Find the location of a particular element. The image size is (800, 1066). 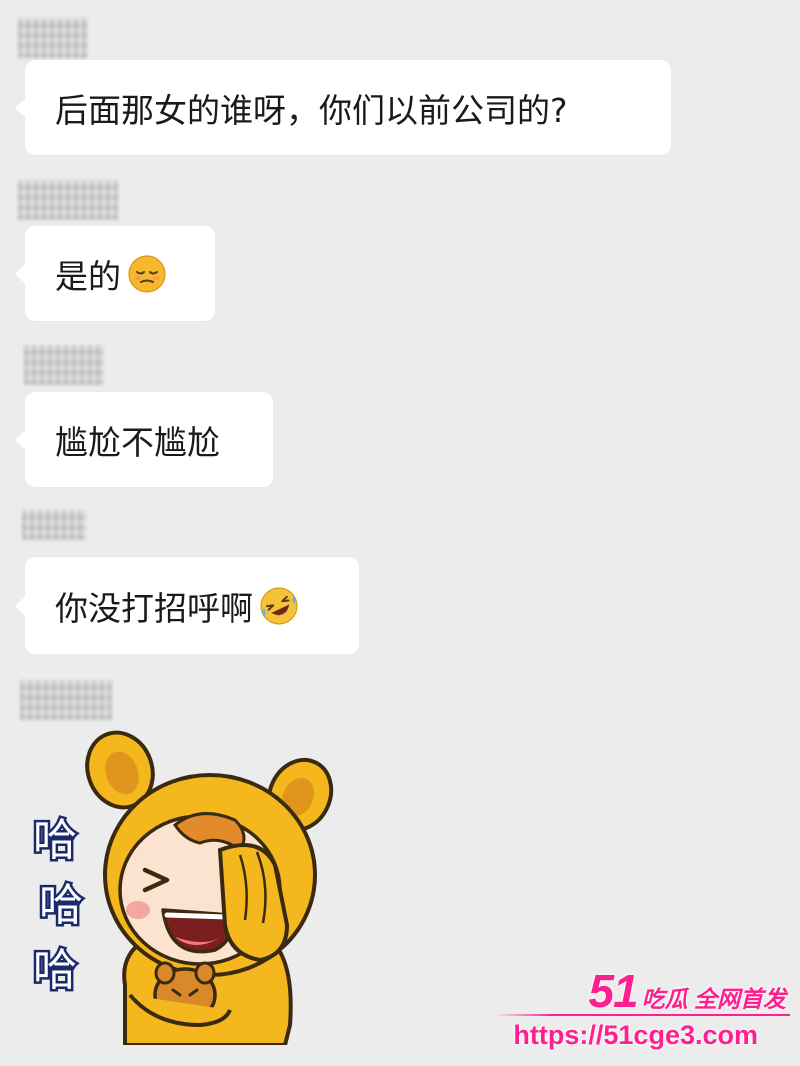

watermark-title: 51 吃瓜 全网首发 is located at coordinates (687, 991).